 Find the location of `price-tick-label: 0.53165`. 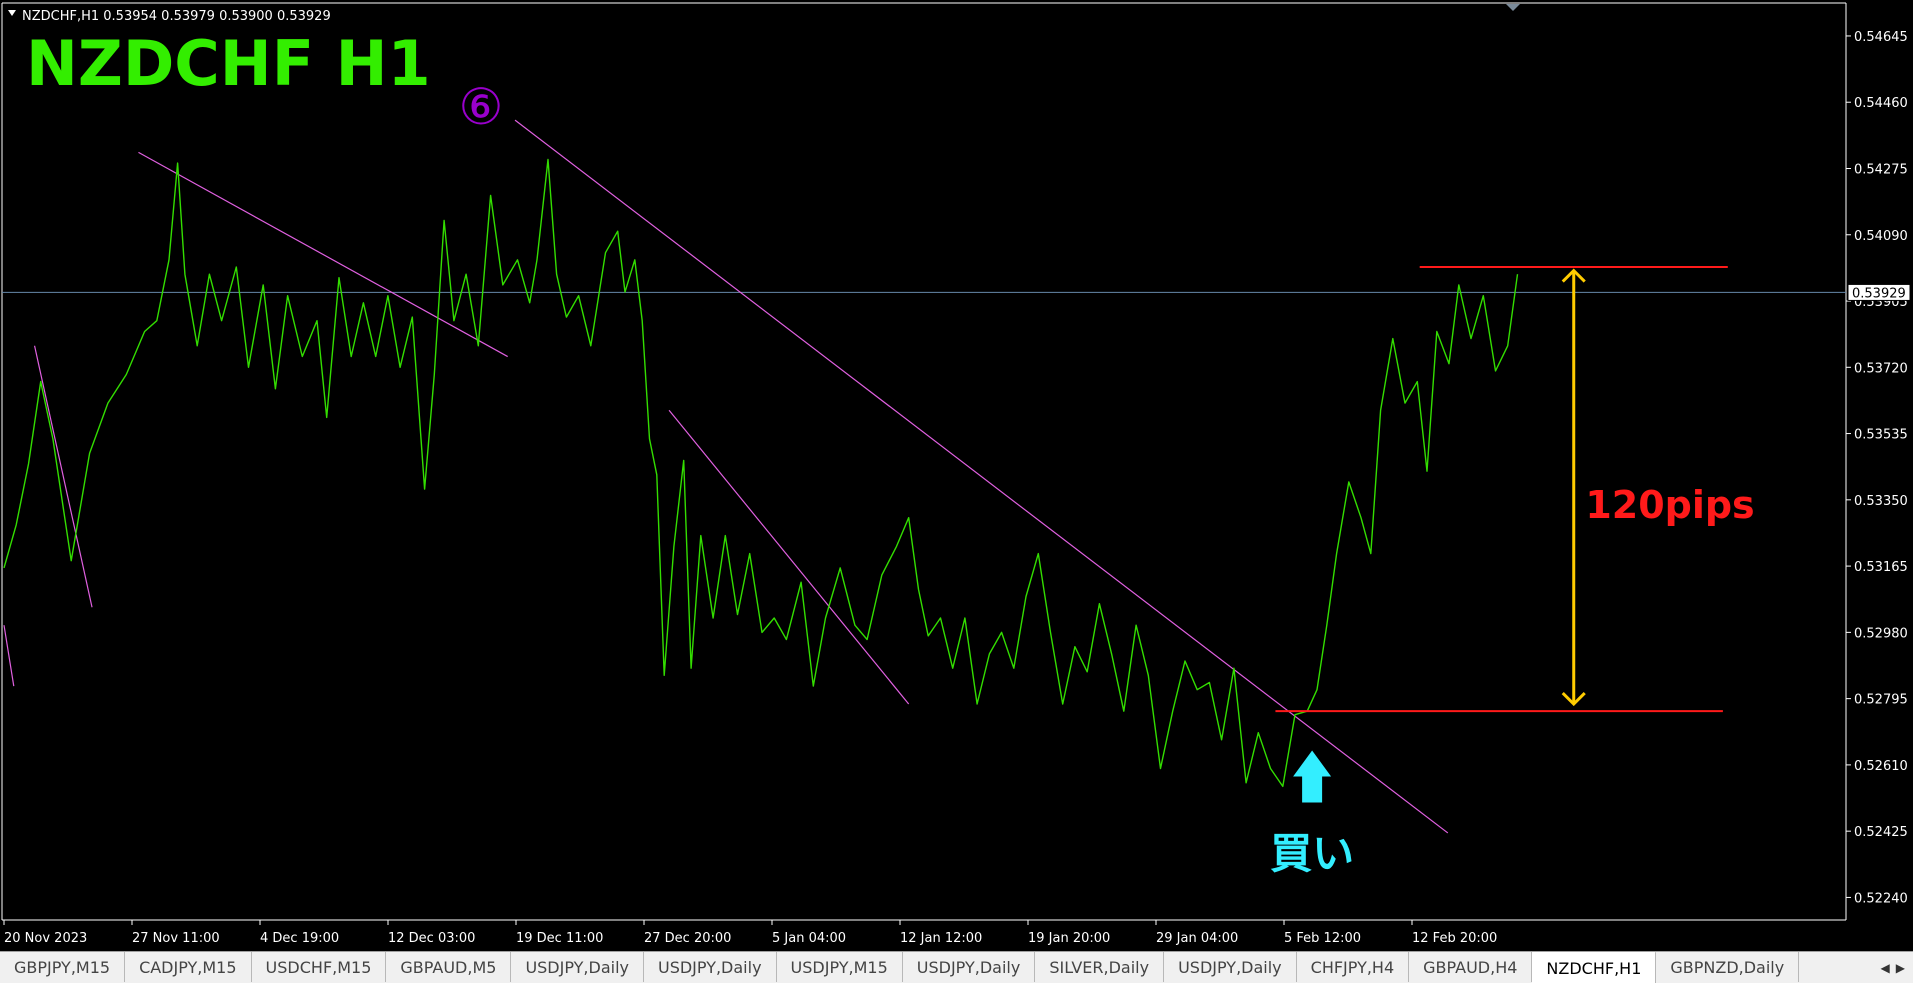

price-tick-label: 0.53165 is located at coordinates (1881, 567).